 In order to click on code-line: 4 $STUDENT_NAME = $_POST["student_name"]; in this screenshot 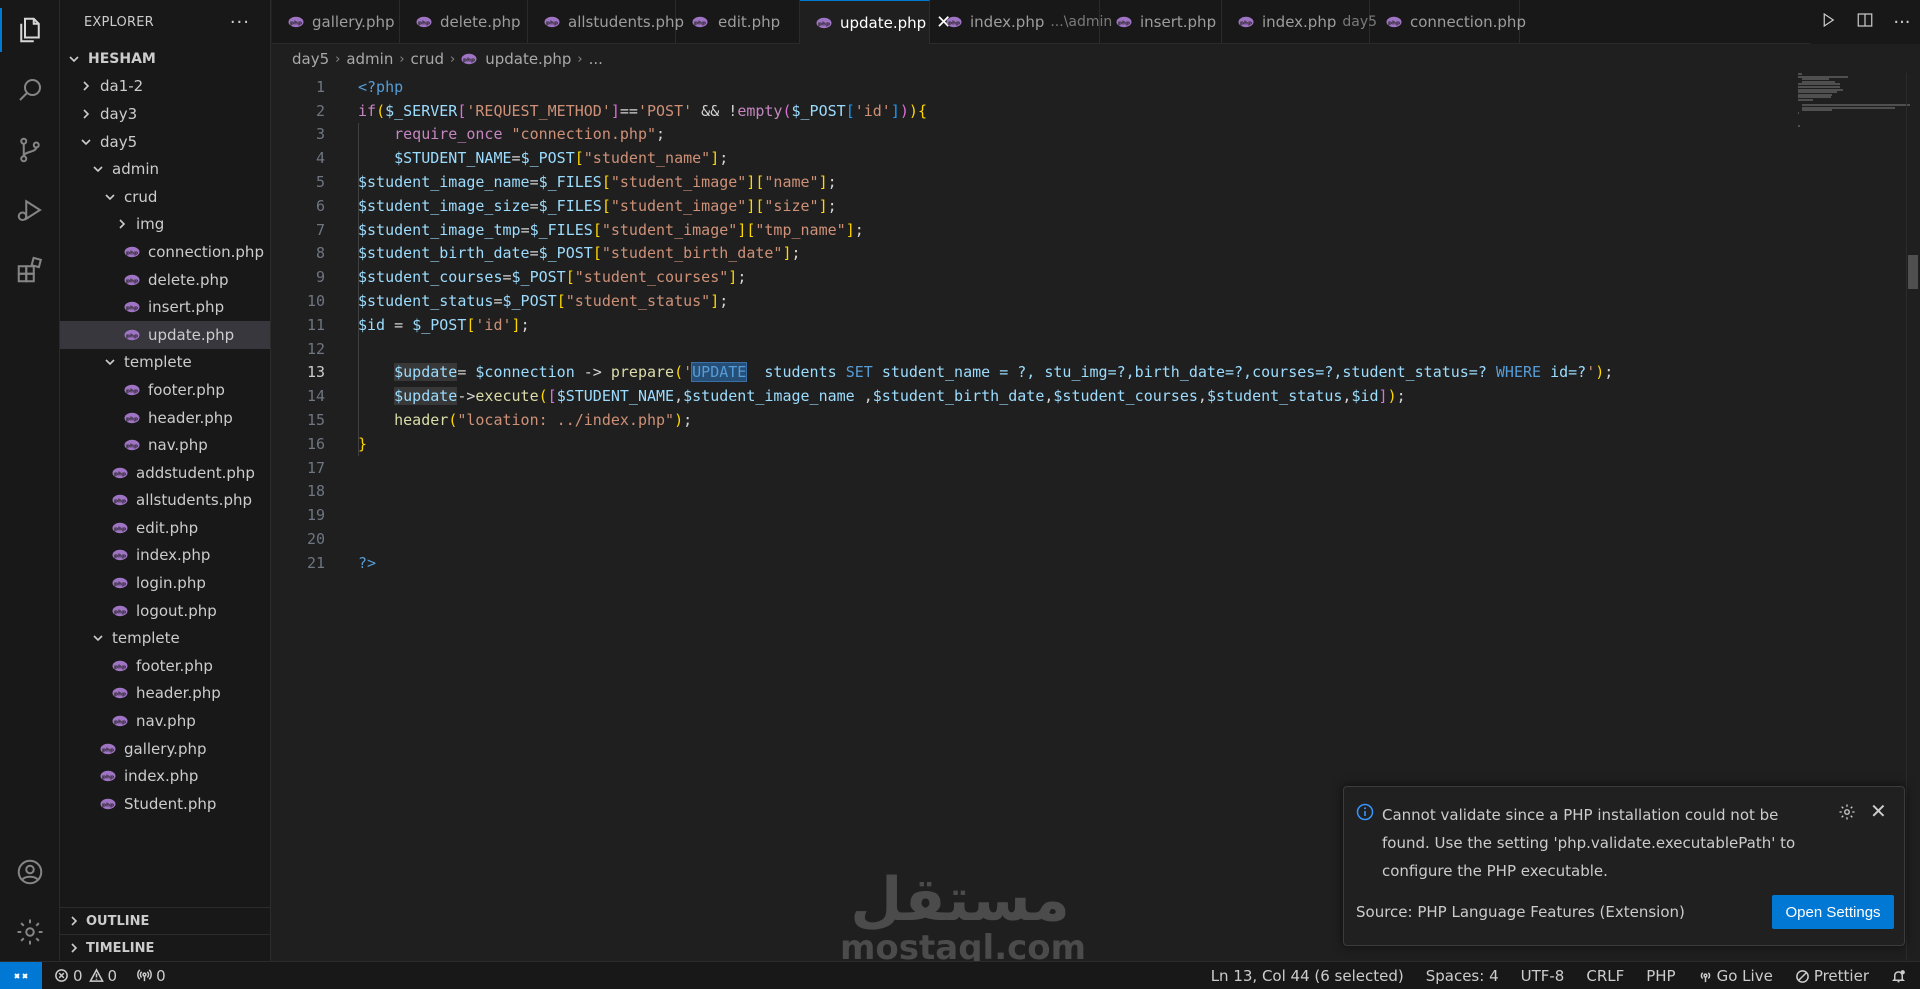, I will do `click(1022, 158)`.